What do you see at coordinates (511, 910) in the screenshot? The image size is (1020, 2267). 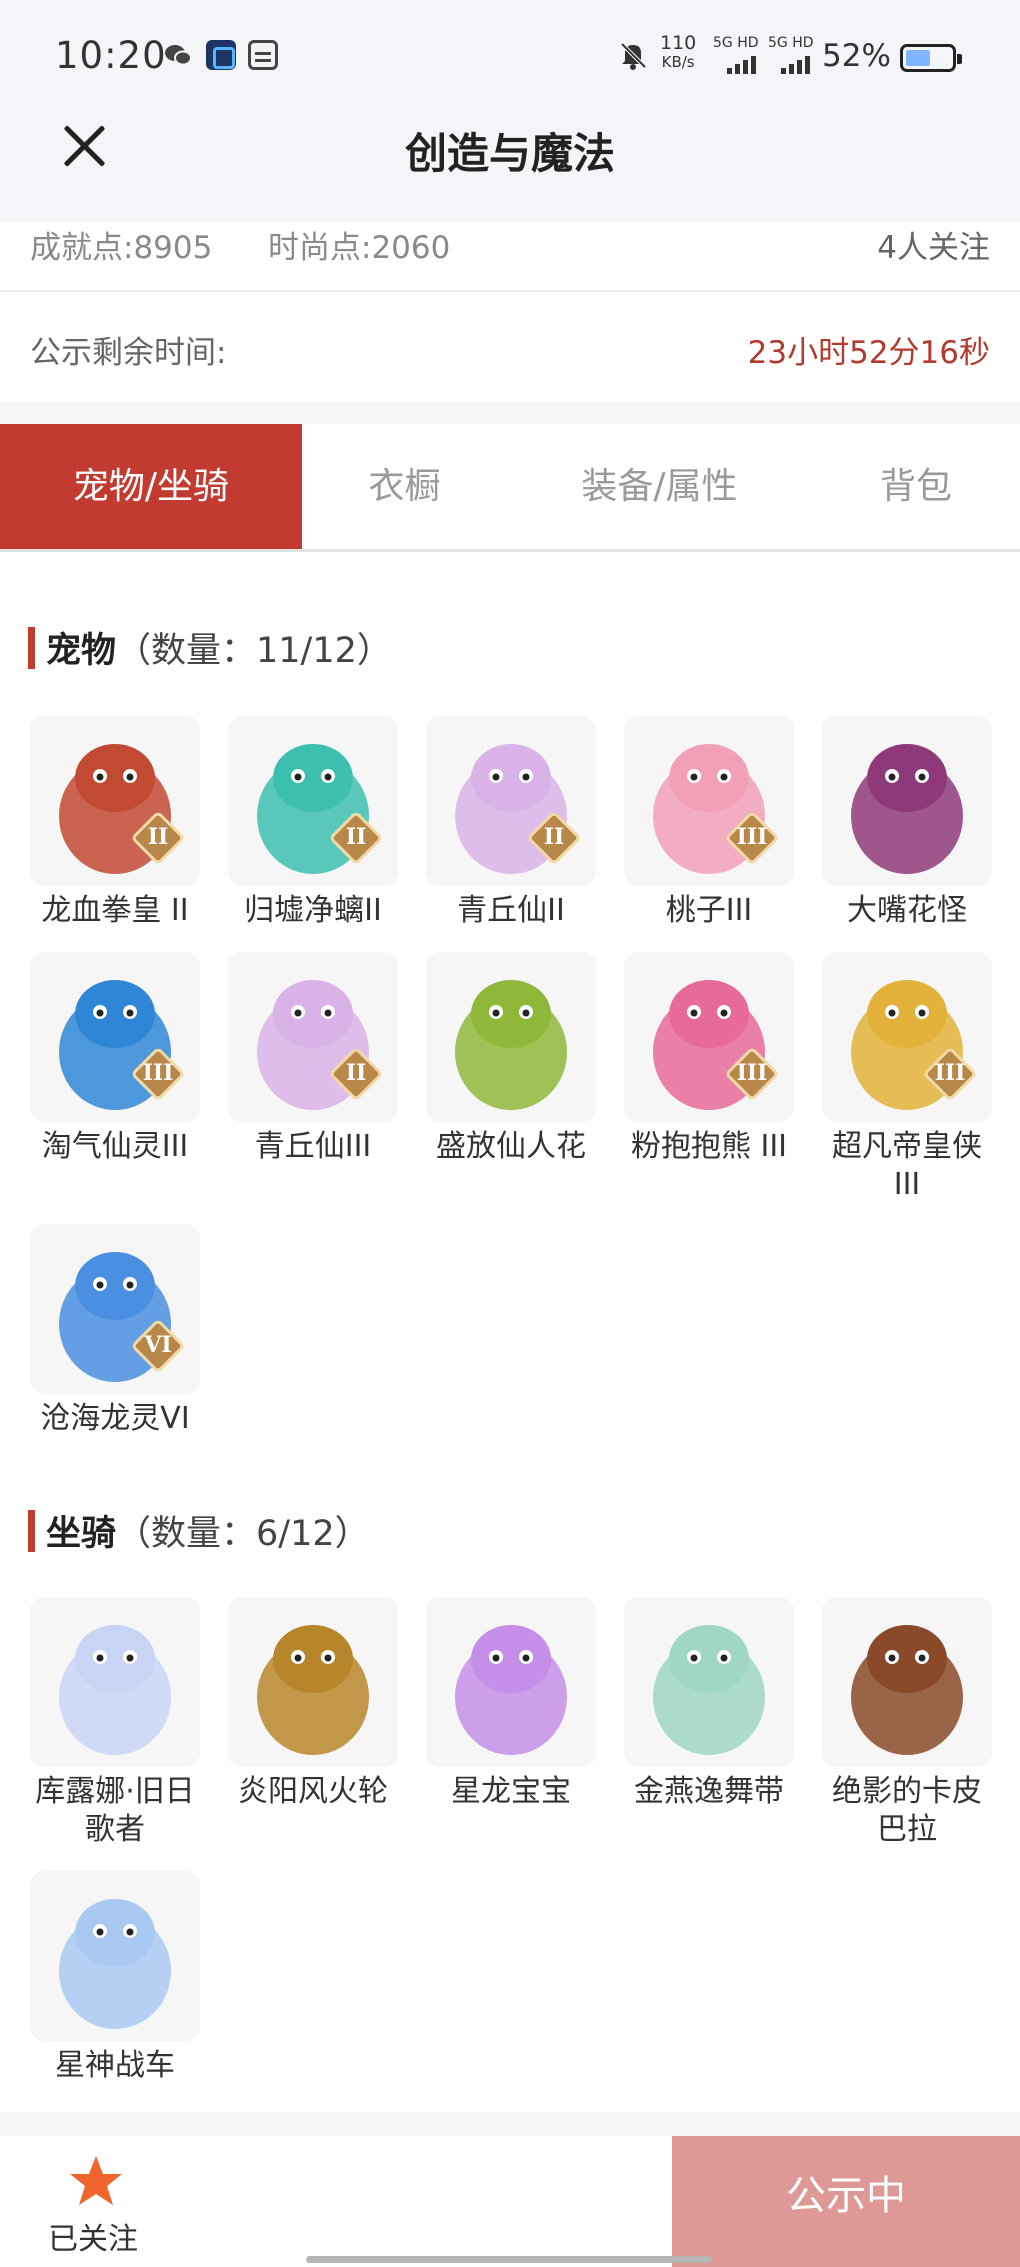 I see `item-label: 青丘仙II` at bounding box center [511, 910].